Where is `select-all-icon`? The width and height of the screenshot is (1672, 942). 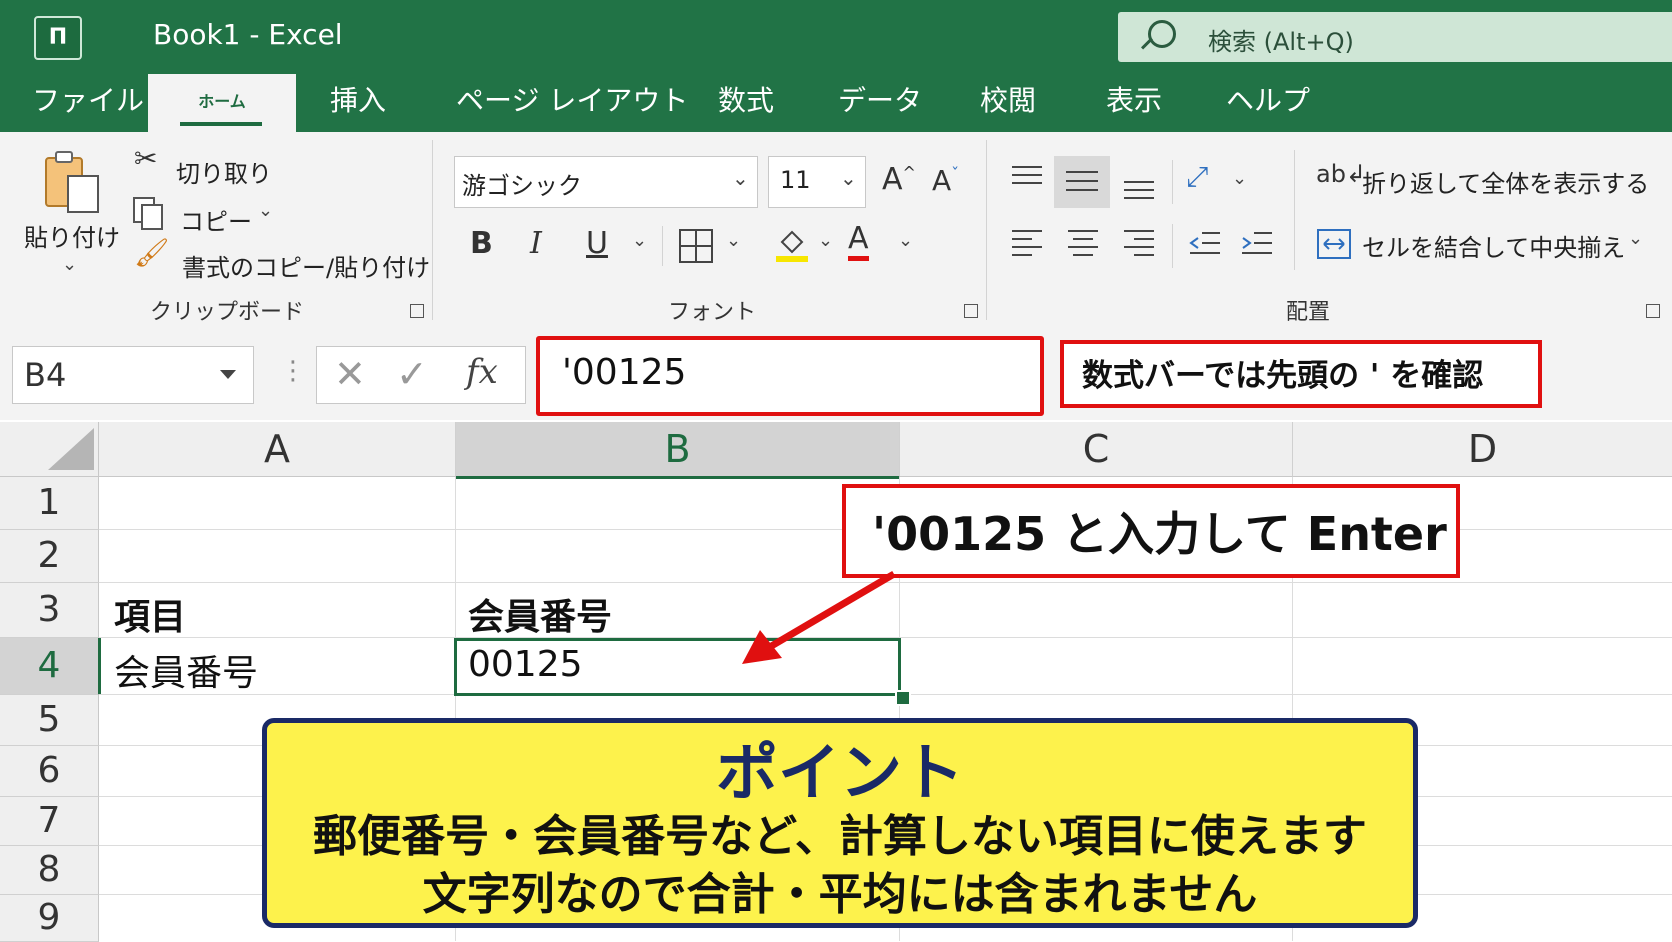 select-all-icon is located at coordinates (71, 449).